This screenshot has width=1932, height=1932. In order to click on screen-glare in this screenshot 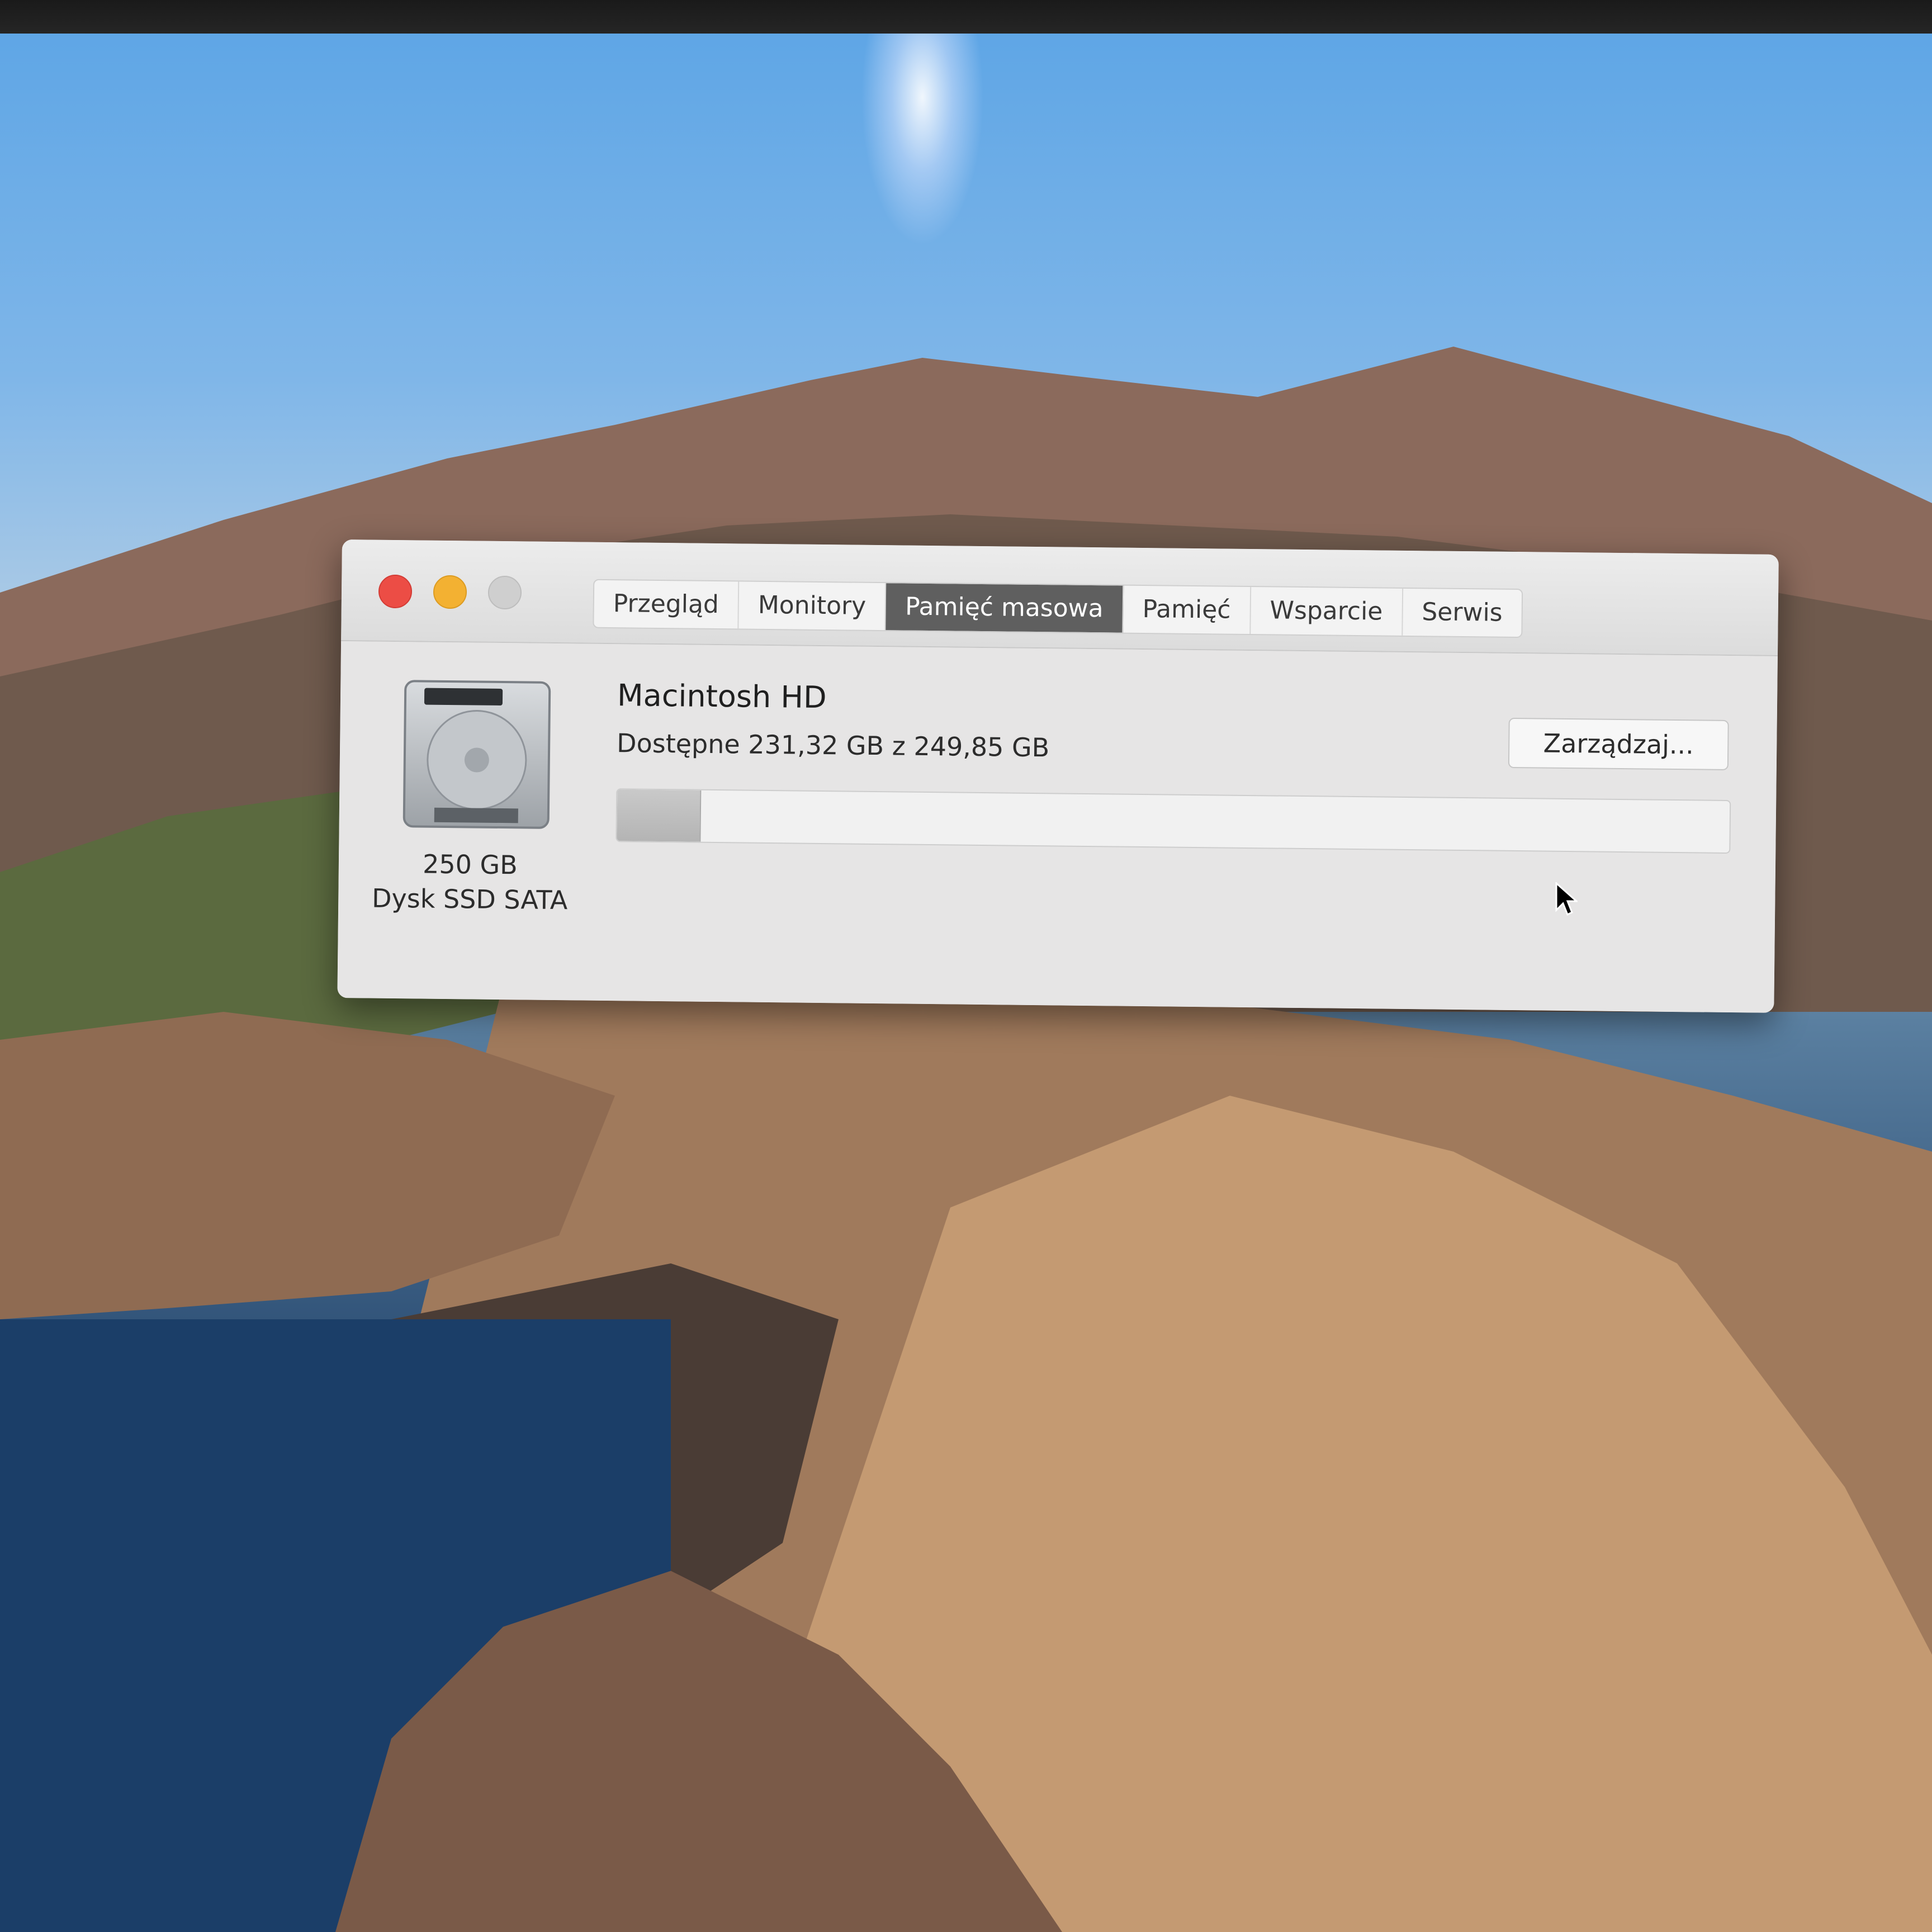, I will do `click(923, 140)`.